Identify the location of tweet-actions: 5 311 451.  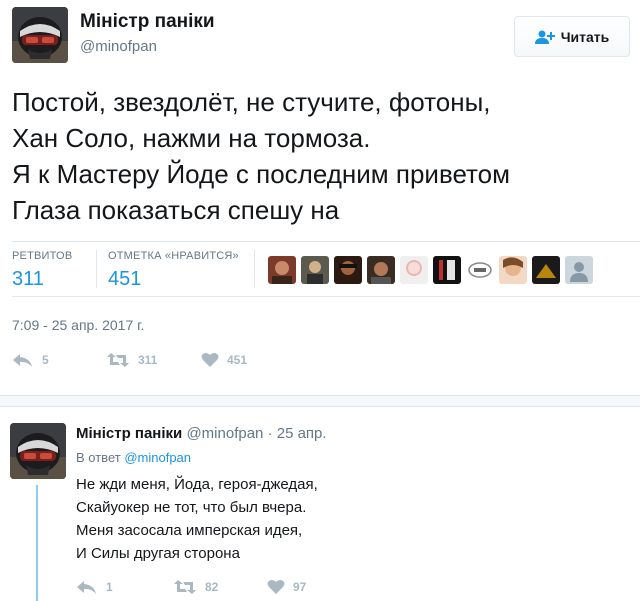
(129, 360).